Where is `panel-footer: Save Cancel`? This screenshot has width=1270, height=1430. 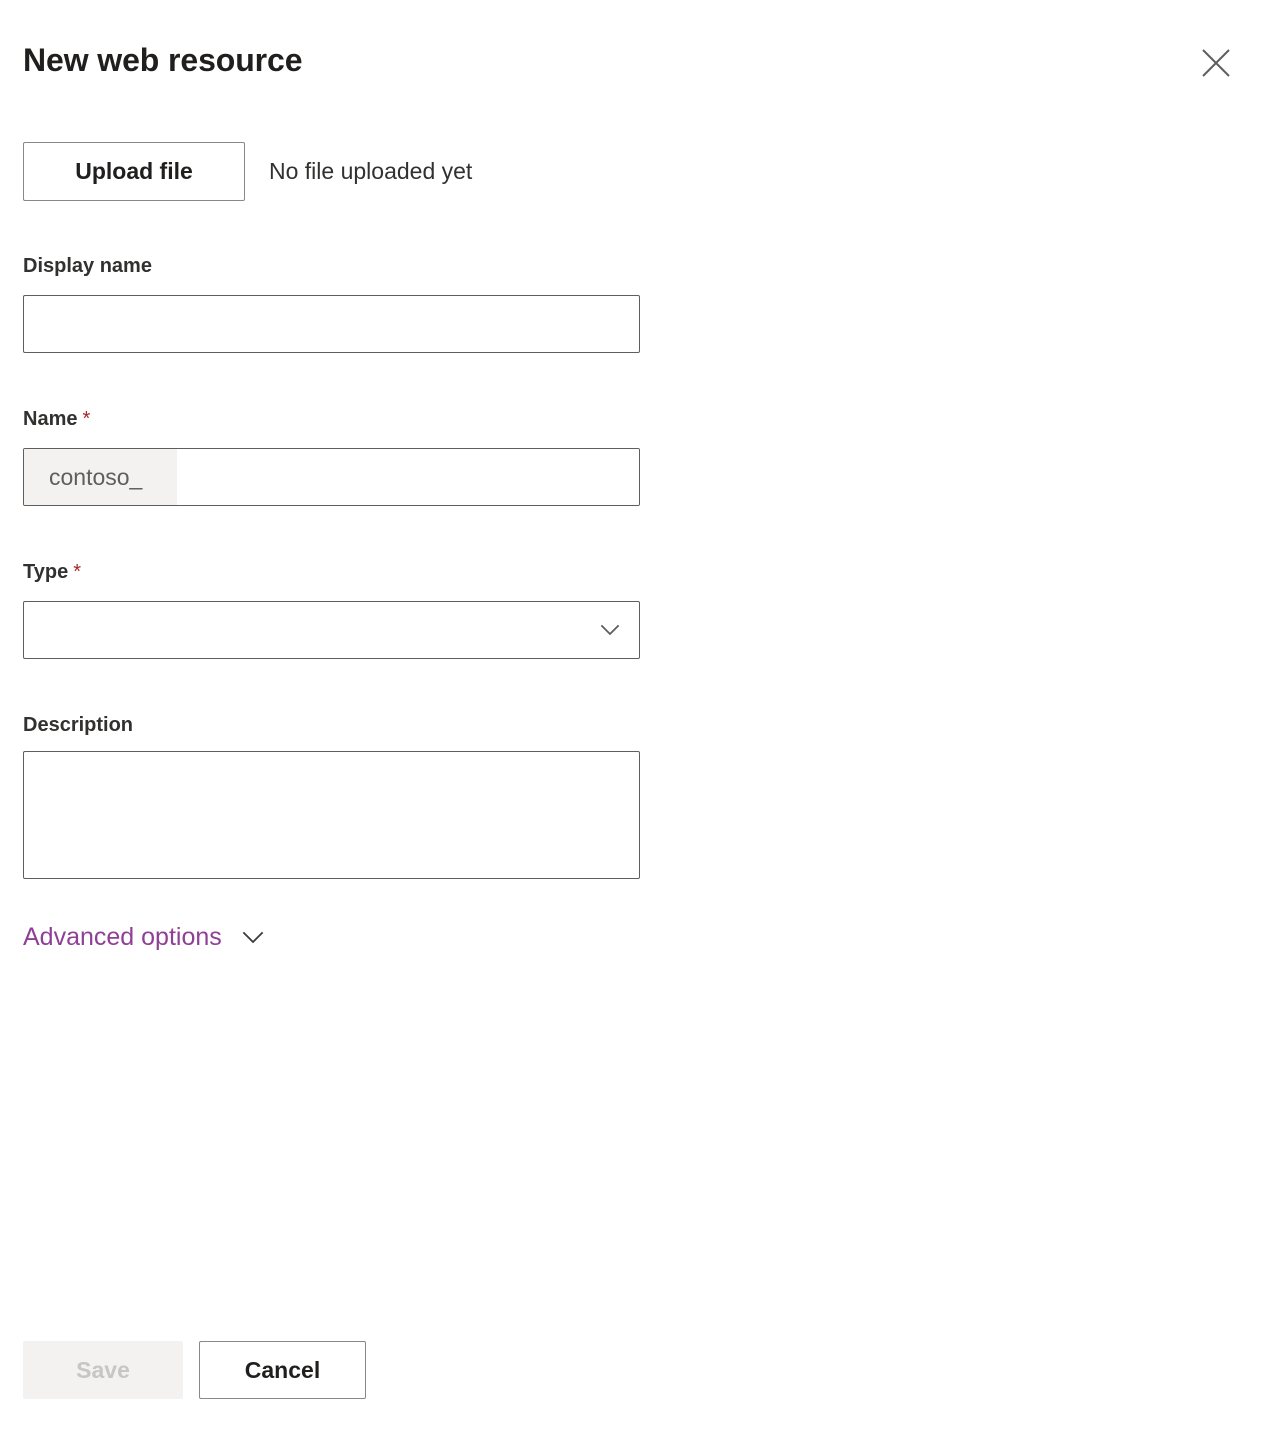
panel-footer: Save Cancel is located at coordinates (194, 1370).